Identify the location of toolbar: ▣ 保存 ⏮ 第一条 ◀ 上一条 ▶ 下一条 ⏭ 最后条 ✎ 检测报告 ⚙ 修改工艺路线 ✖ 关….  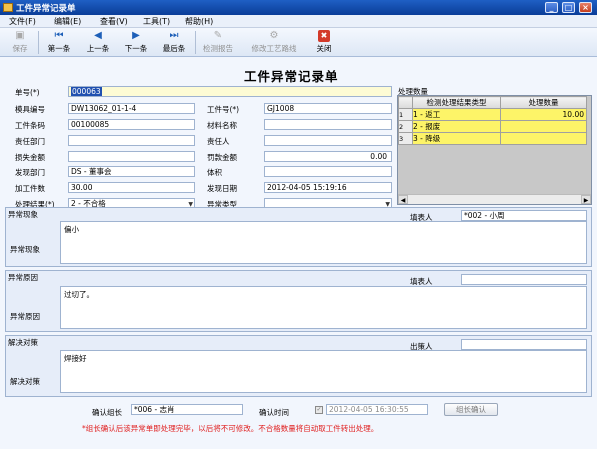
(298, 42).